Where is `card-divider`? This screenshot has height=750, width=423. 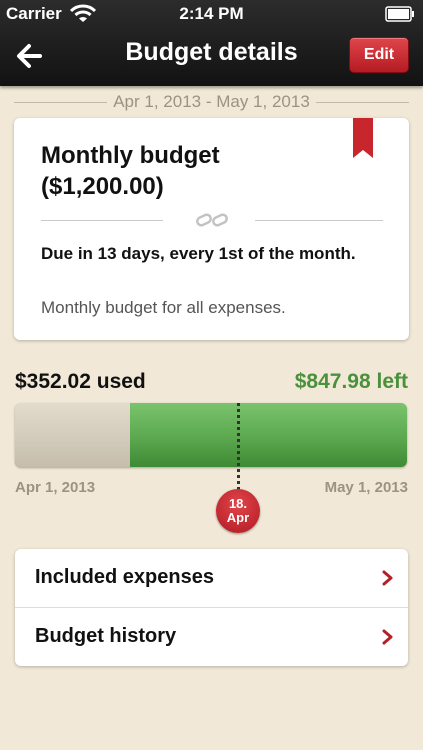 card-divider is located at coordinates (212, 220).